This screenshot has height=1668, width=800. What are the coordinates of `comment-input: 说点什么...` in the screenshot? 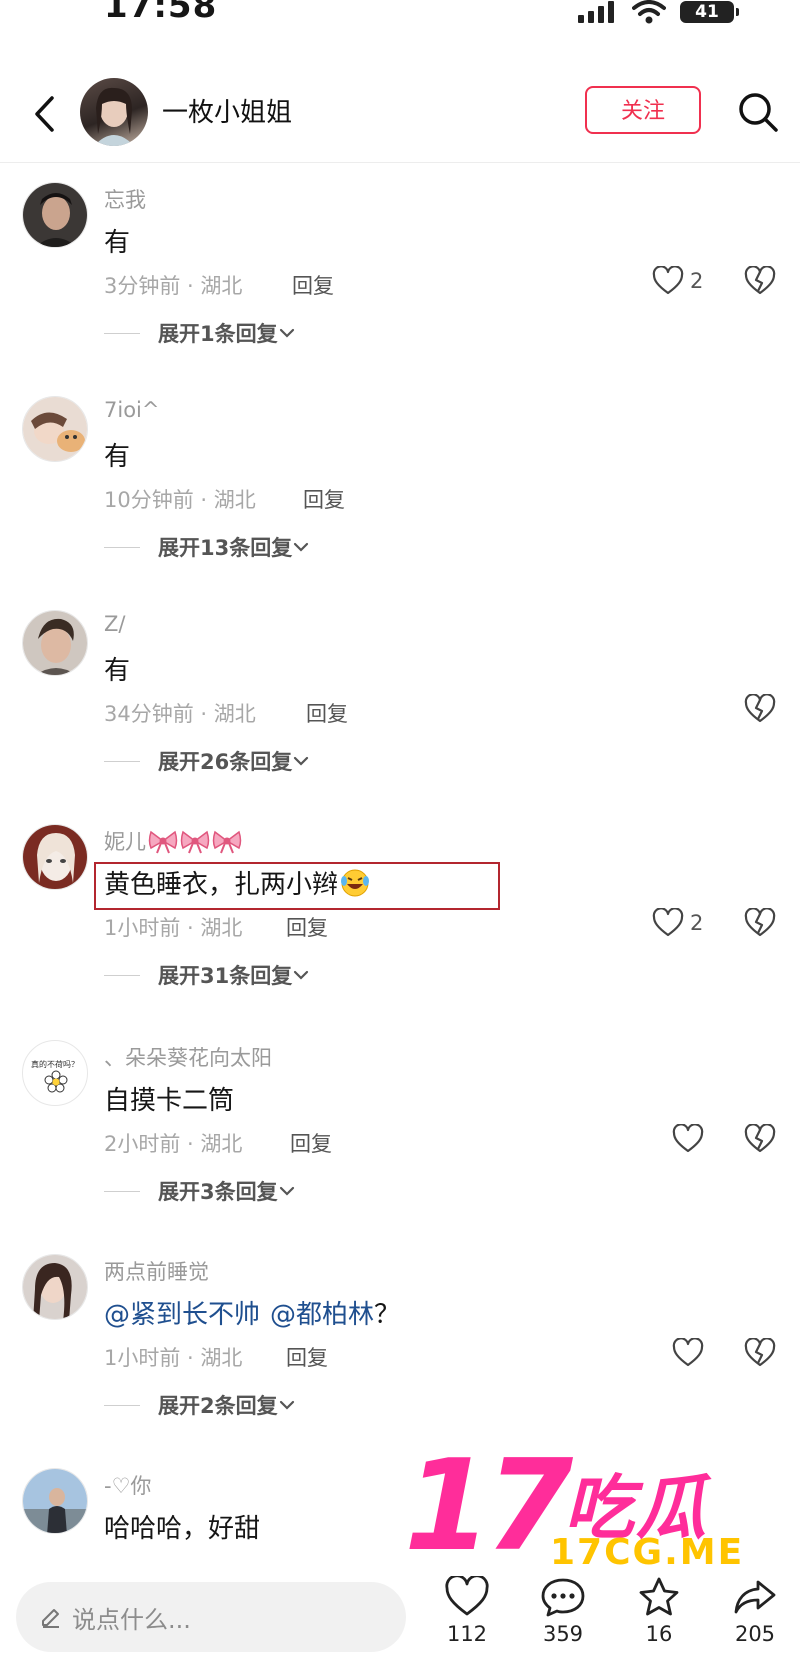 It's located at (211, 1617).